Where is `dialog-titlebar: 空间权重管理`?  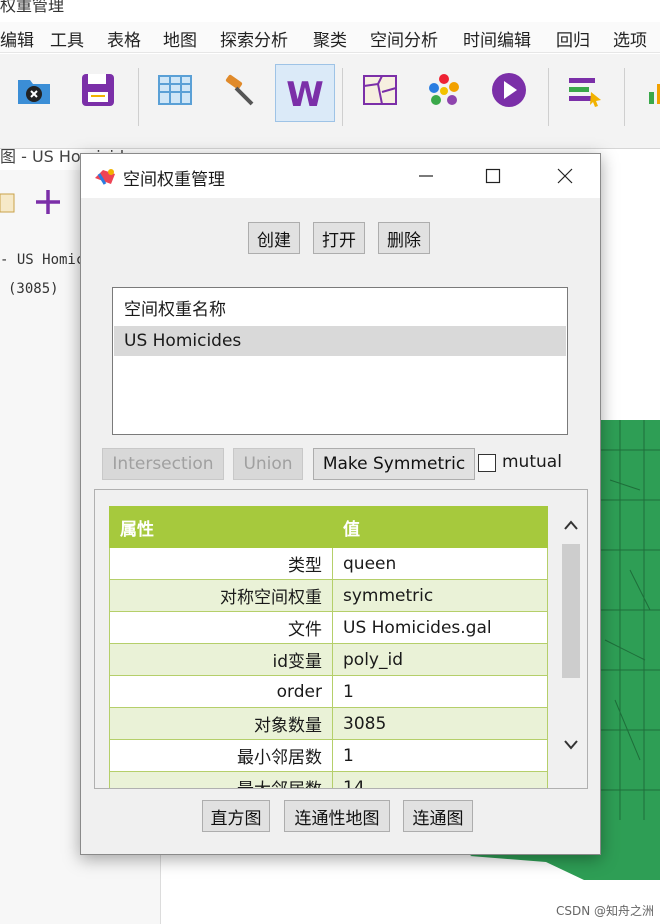
dialog-titlebar: 空间权重管理 is located at coordinates (340, 176).